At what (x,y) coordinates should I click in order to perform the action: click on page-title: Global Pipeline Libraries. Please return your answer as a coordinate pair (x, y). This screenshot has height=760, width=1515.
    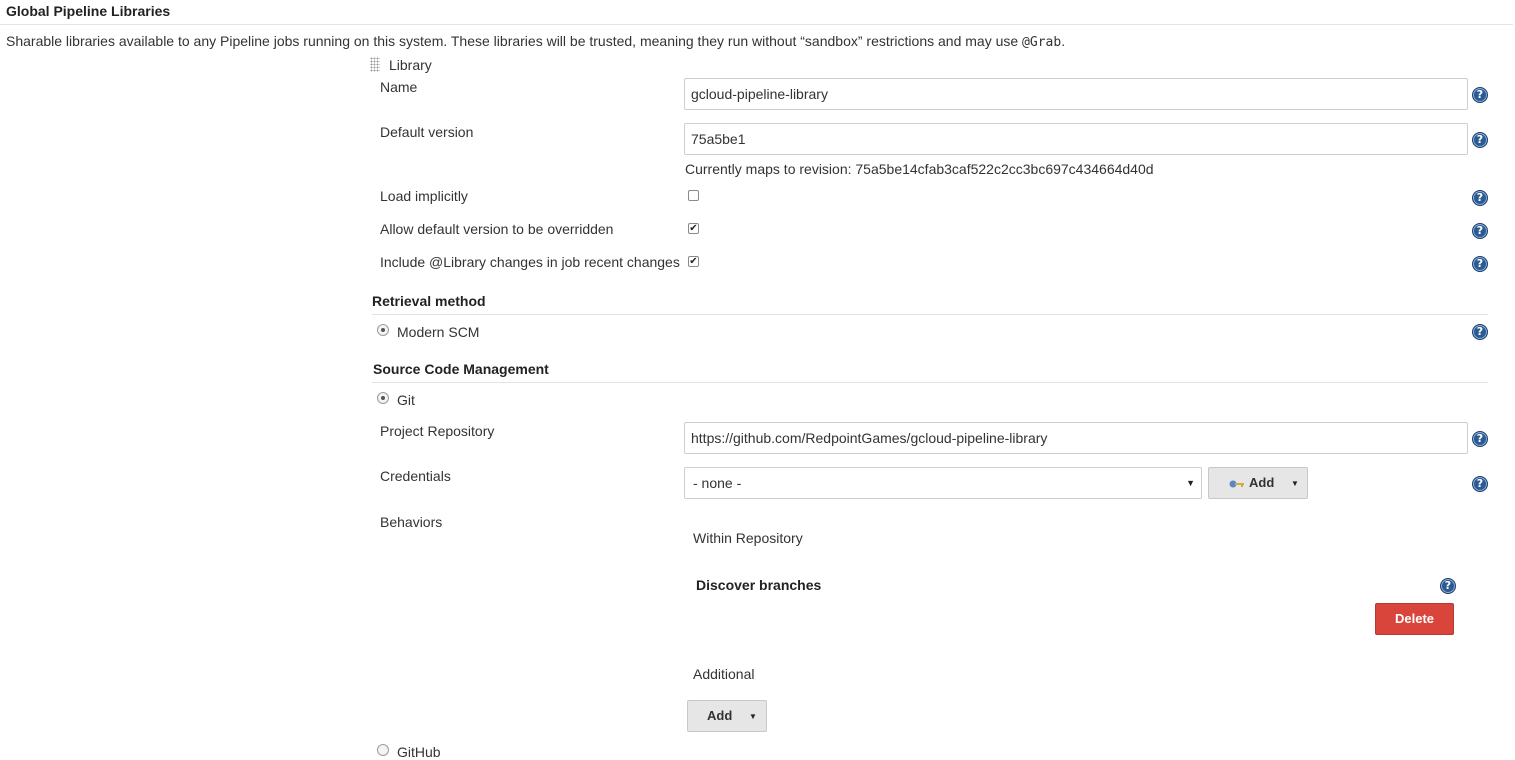
    Looking at the image, I should click on (88, 11).